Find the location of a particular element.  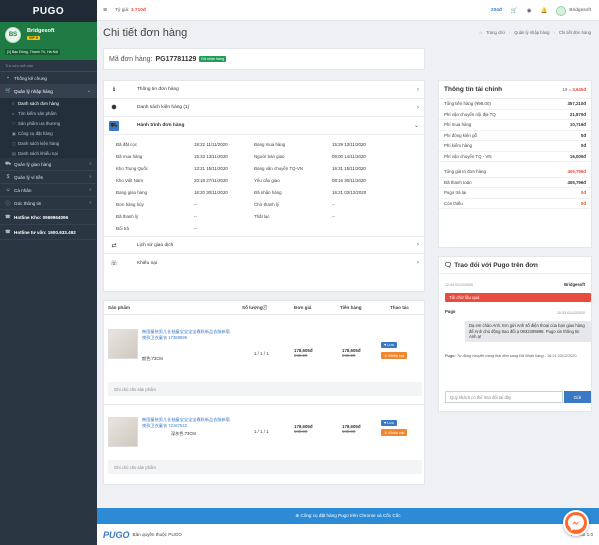

message-author: Bridgesoft is located at coordinates (574, 284).